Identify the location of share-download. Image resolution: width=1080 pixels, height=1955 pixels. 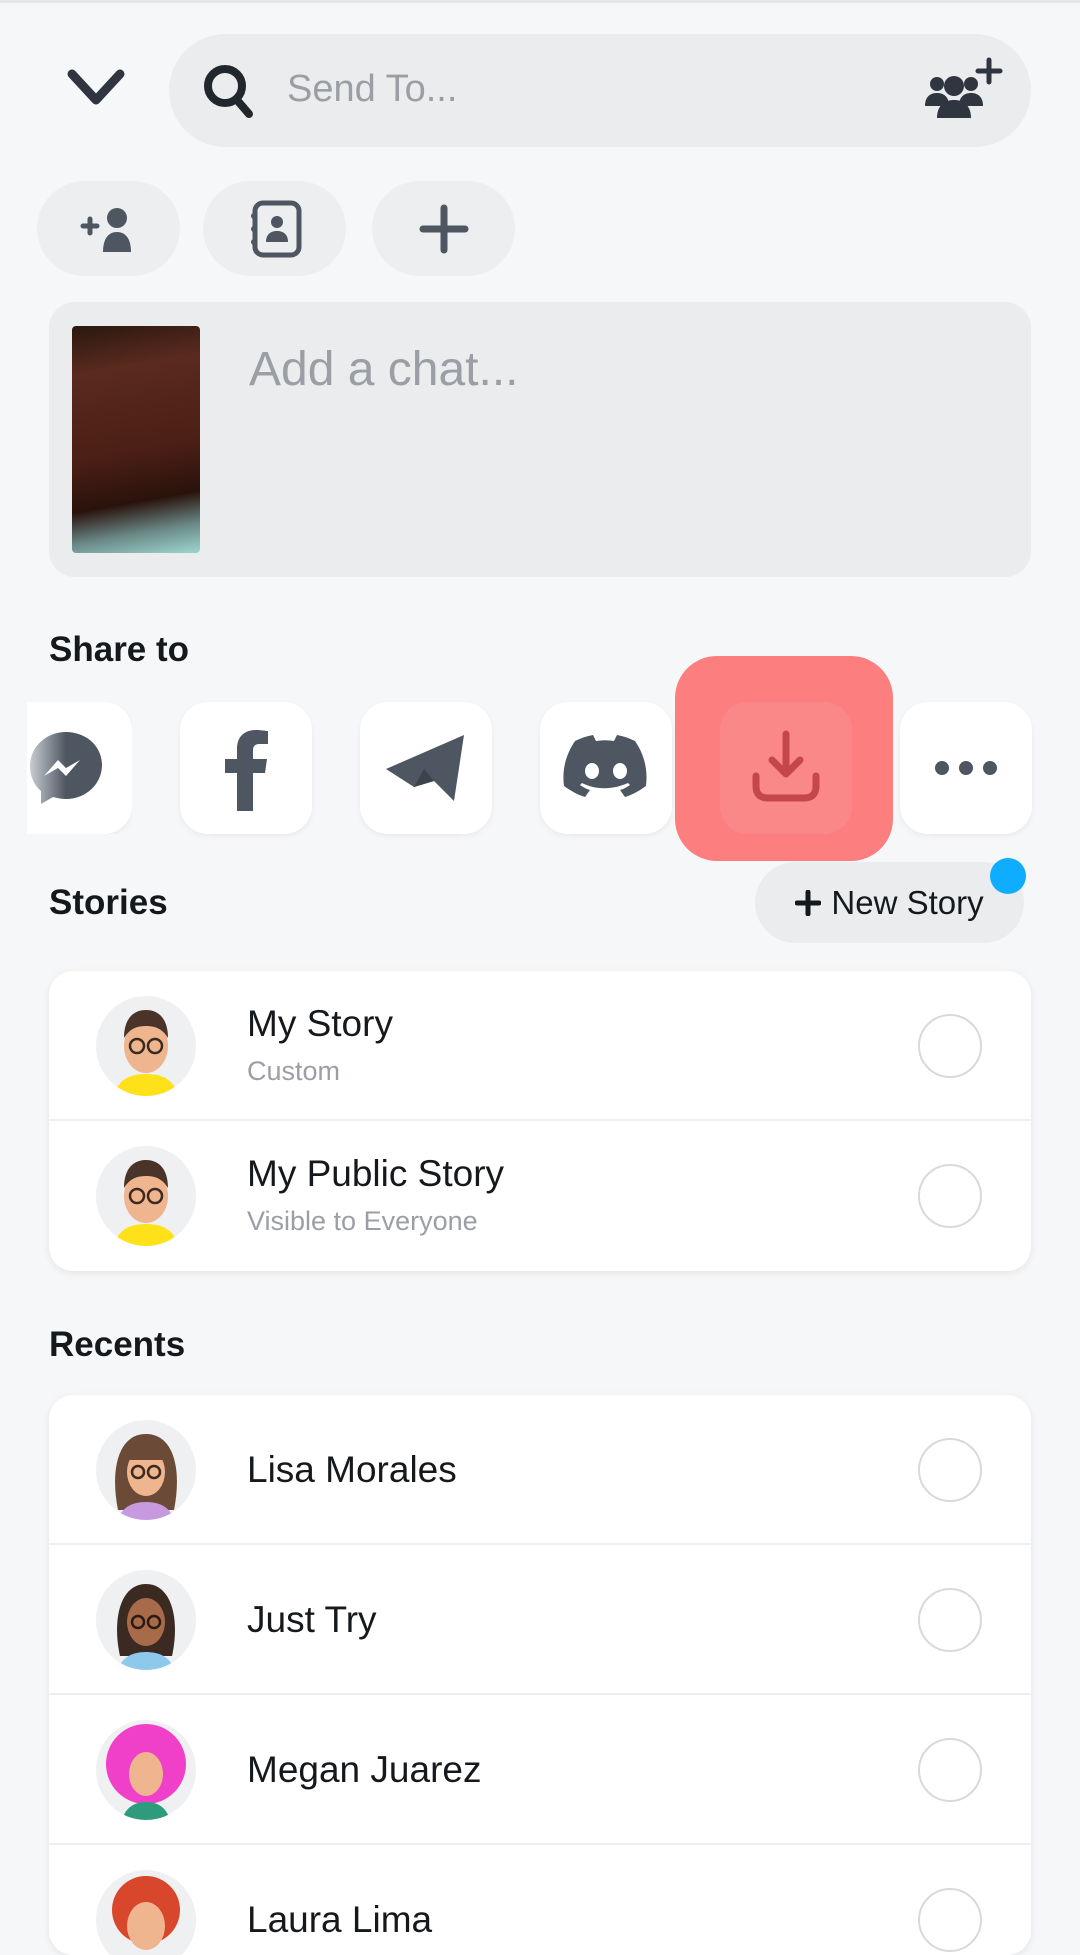
(786, 768).